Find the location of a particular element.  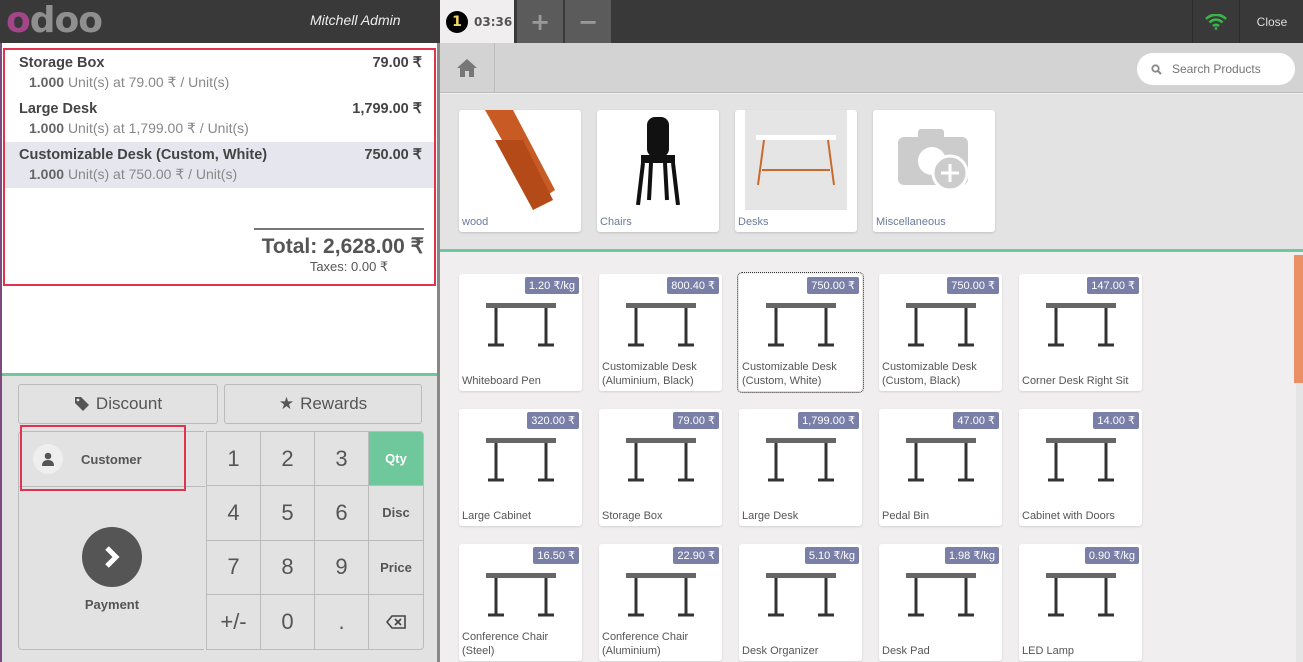

numpad-key-2: 2 is located at coordinates (288, 459).